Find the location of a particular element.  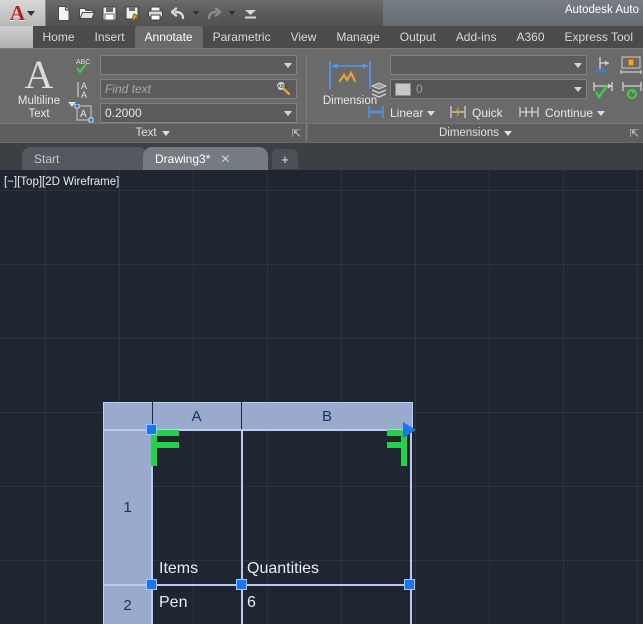

table-row-header-1: 1 is located at coordinates (127, 507).